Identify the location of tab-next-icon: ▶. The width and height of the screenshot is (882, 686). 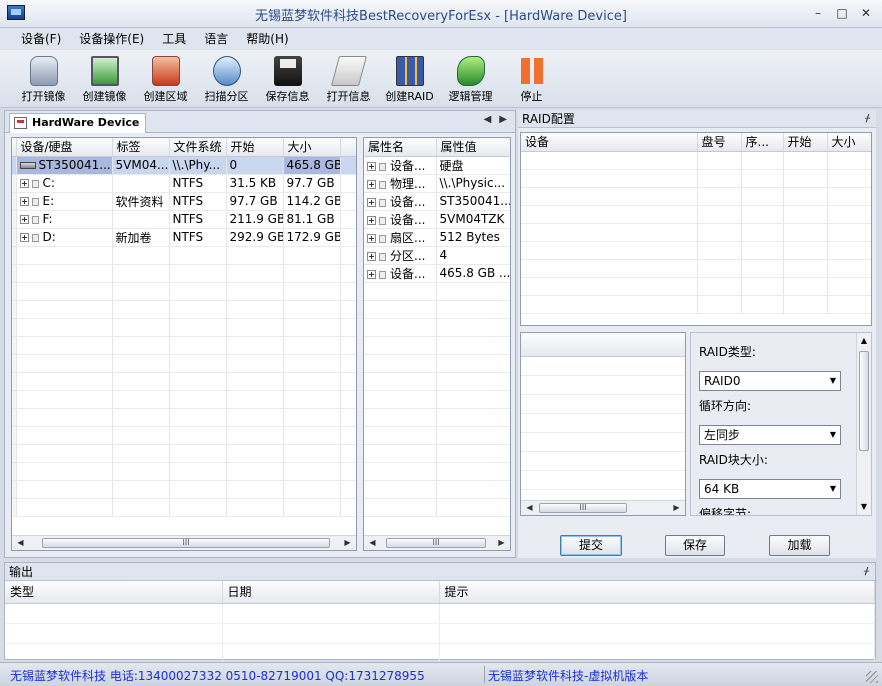
(503, 119).